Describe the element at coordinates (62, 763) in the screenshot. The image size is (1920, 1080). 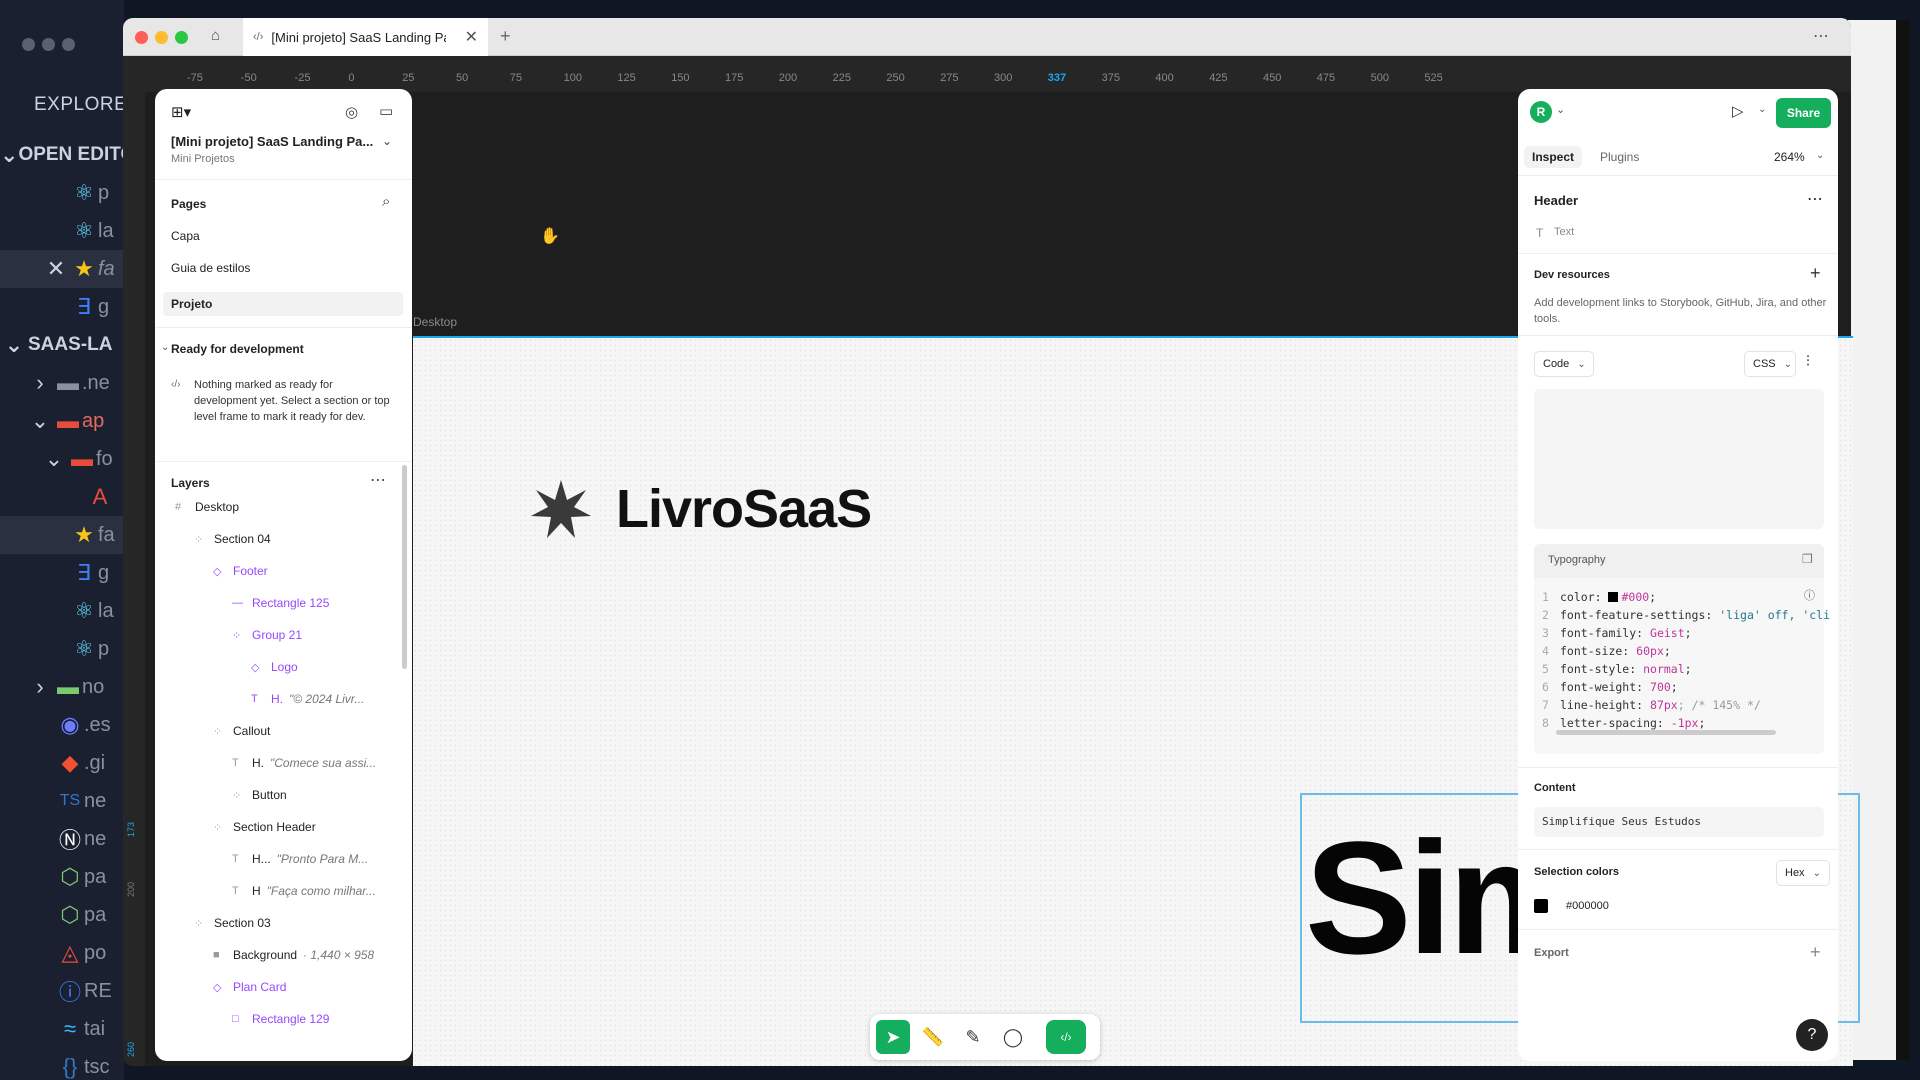
I see `tree-item: ◆ .gi` at that location.